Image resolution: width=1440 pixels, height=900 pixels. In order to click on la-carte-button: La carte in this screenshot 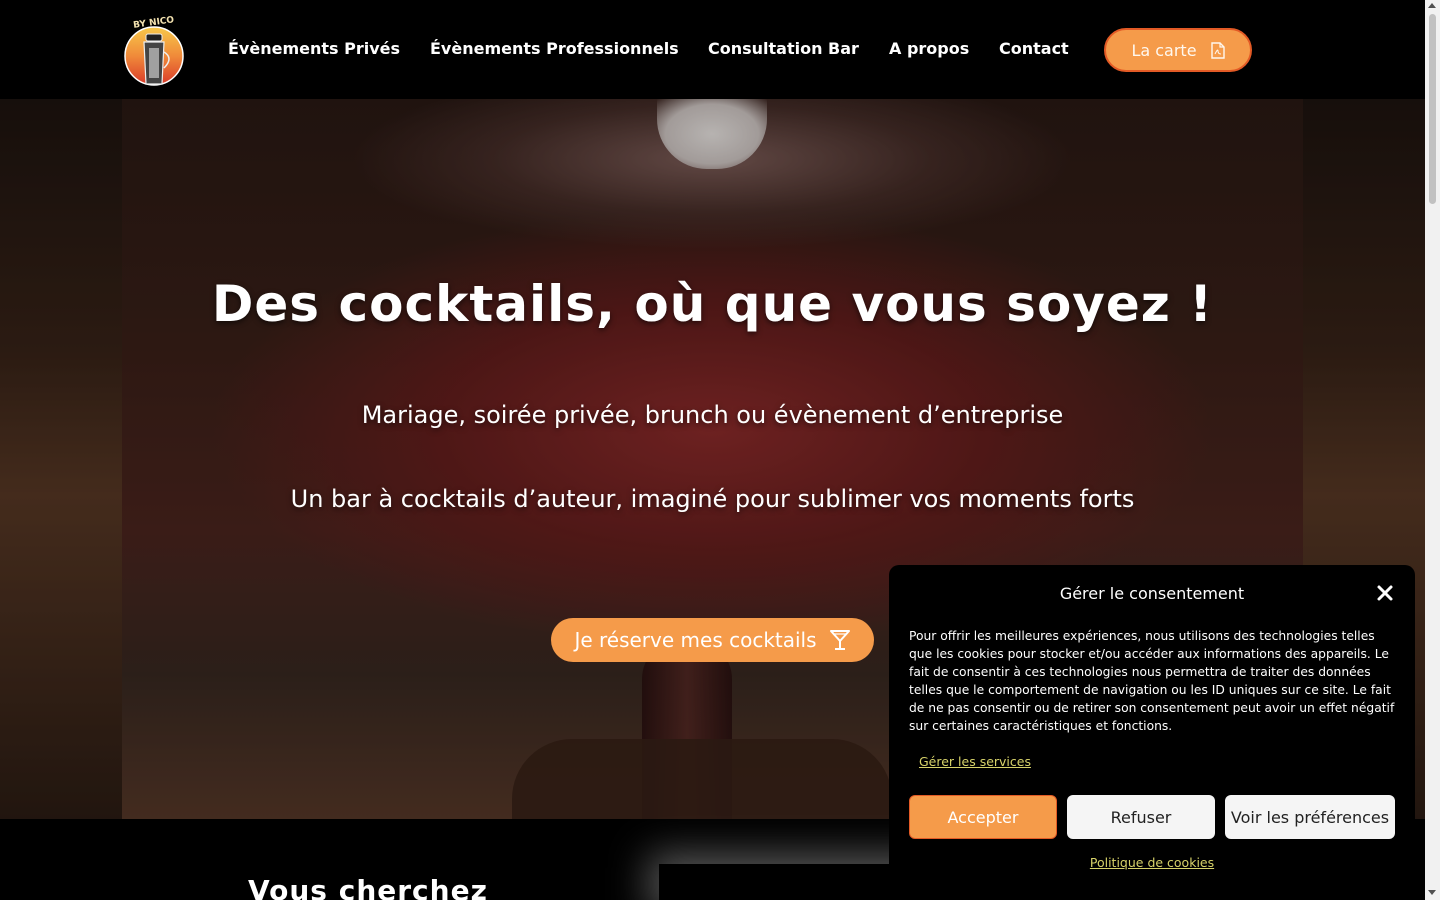, I will do `click(1178, 50)`.